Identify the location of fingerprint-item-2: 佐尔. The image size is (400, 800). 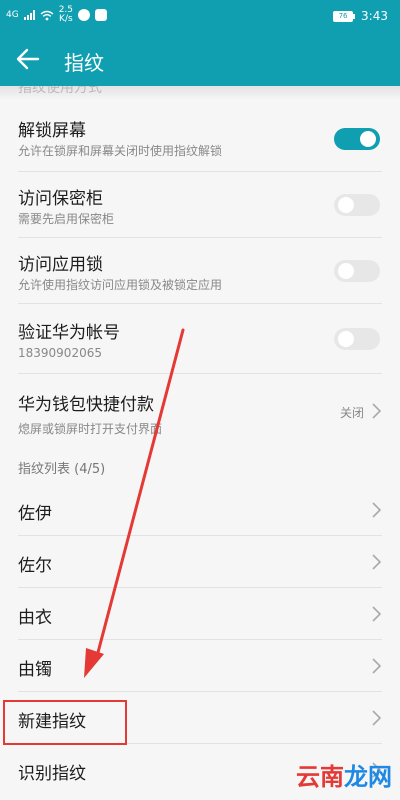
(200, 562).